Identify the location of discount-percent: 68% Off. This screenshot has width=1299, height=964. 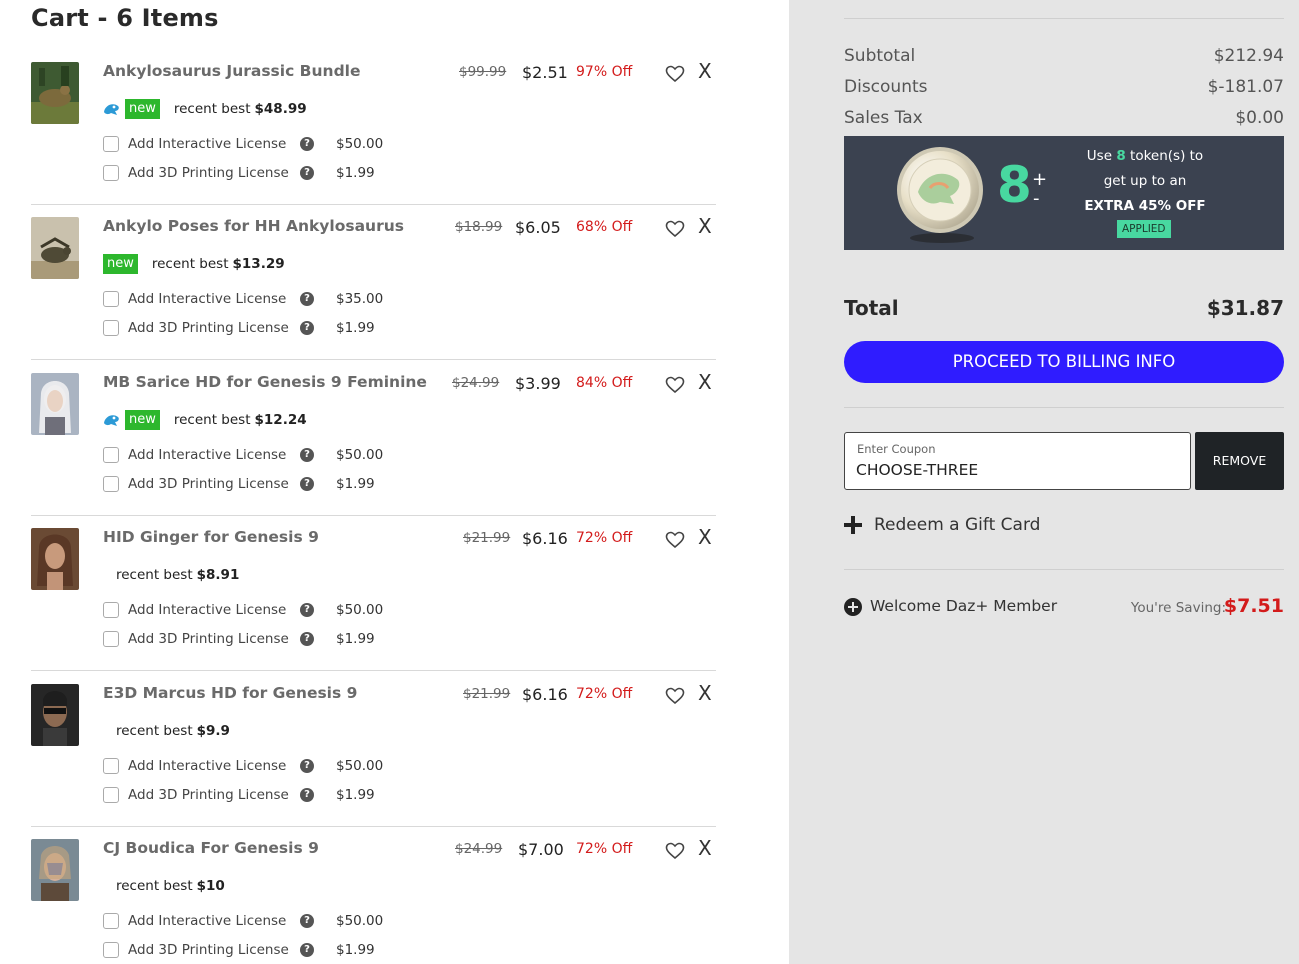
(604, 227).